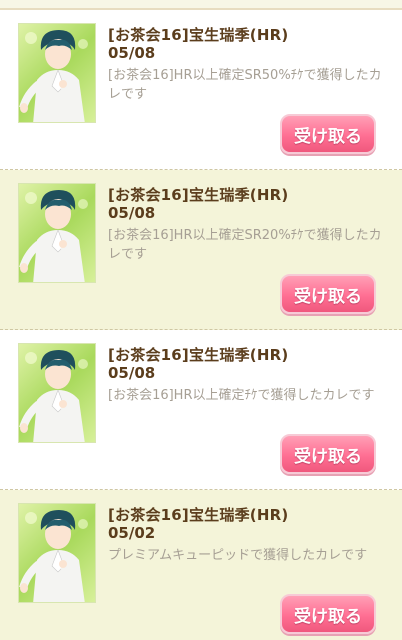  Describe the element at coordinates (201, 5) in the screenshot. I see `top-divider` at that location.